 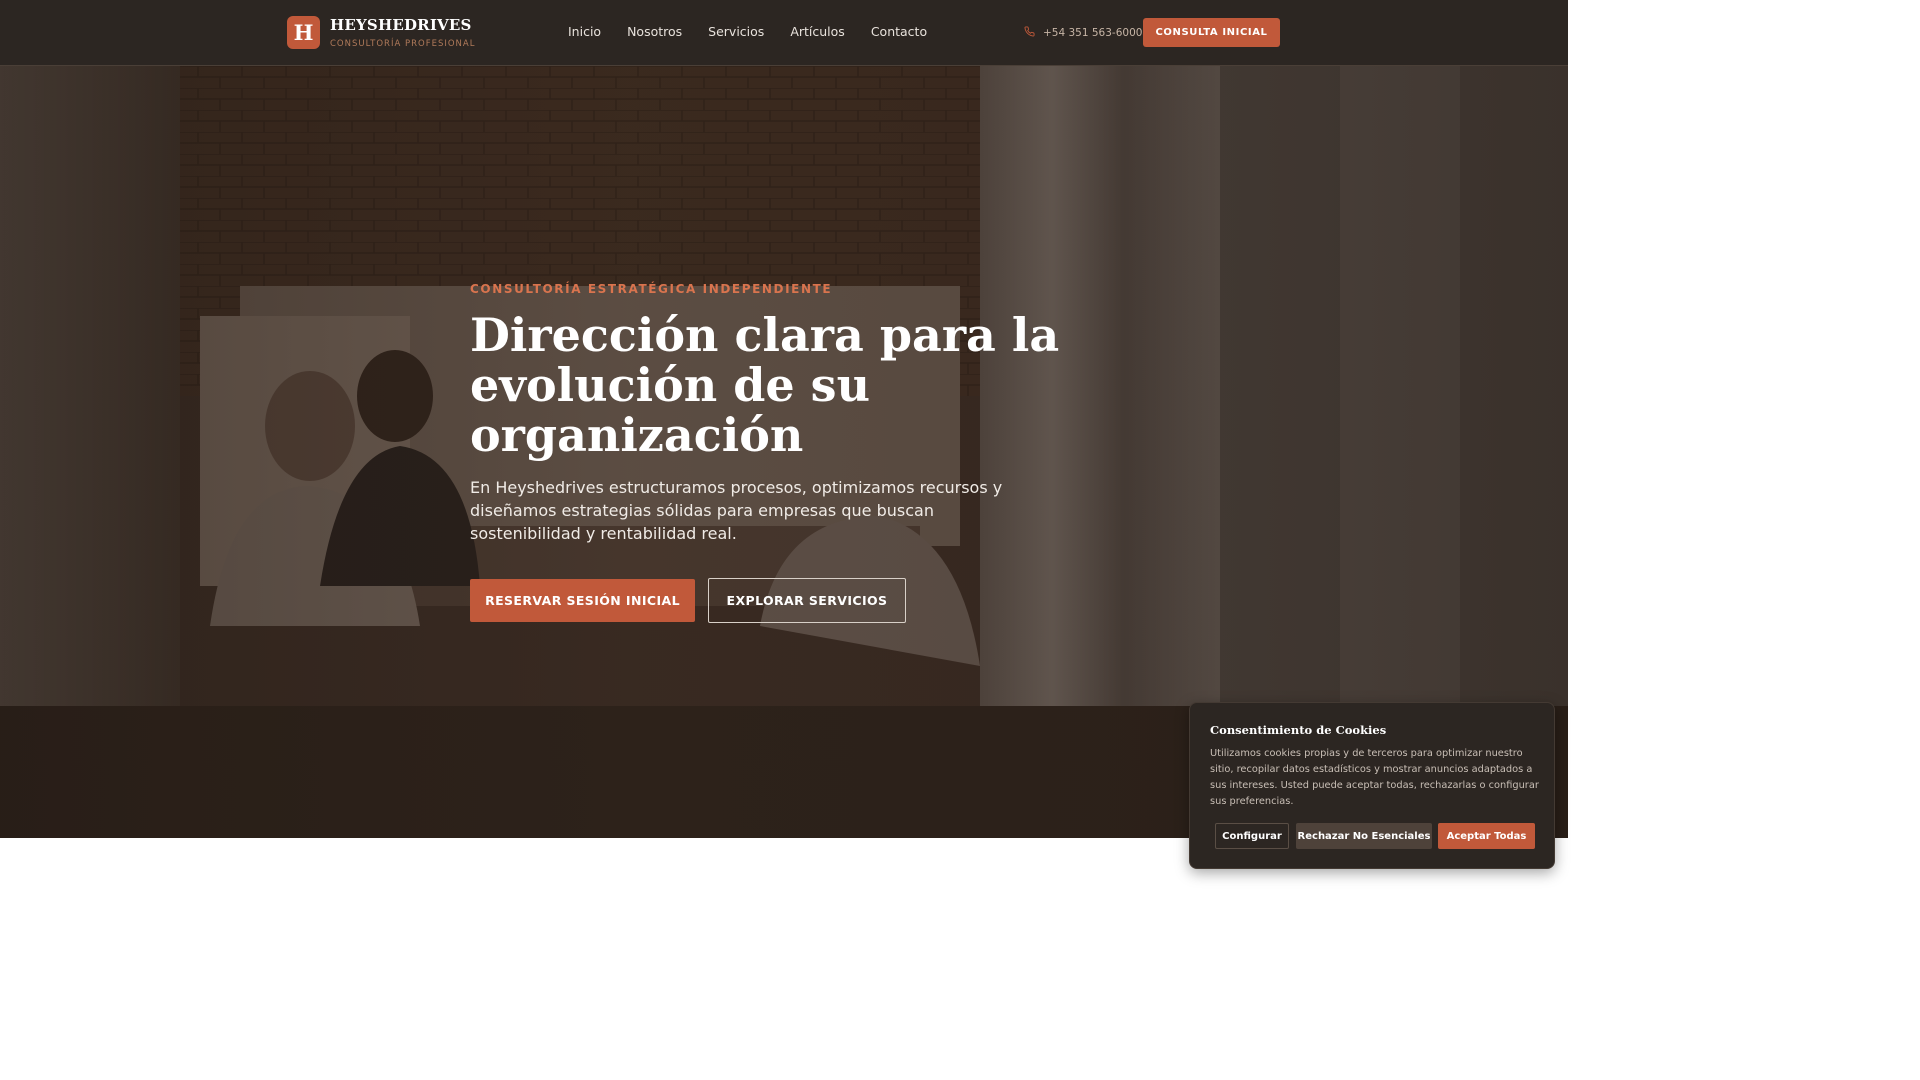 What do you see at coordinates (303, 32) in the screenshot?
I see `logo-mark: H` at bounding box center [303, 32].